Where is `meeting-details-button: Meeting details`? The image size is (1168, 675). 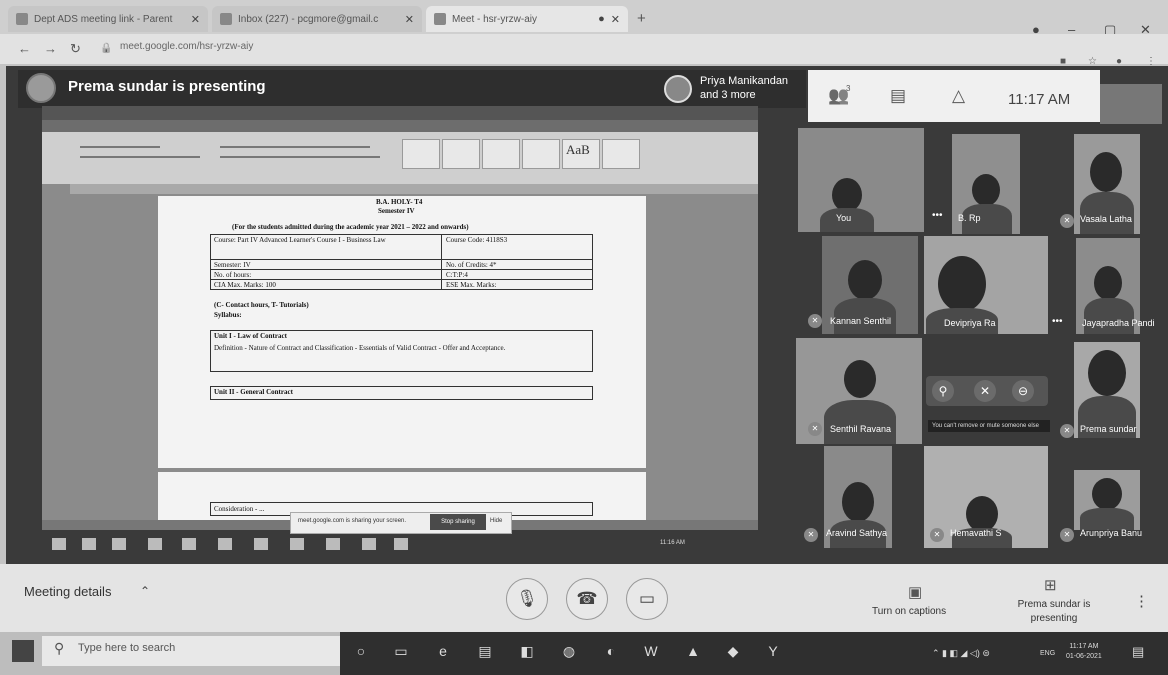
meeting-details-button: Meeting details is located at coordinates (67, 591).